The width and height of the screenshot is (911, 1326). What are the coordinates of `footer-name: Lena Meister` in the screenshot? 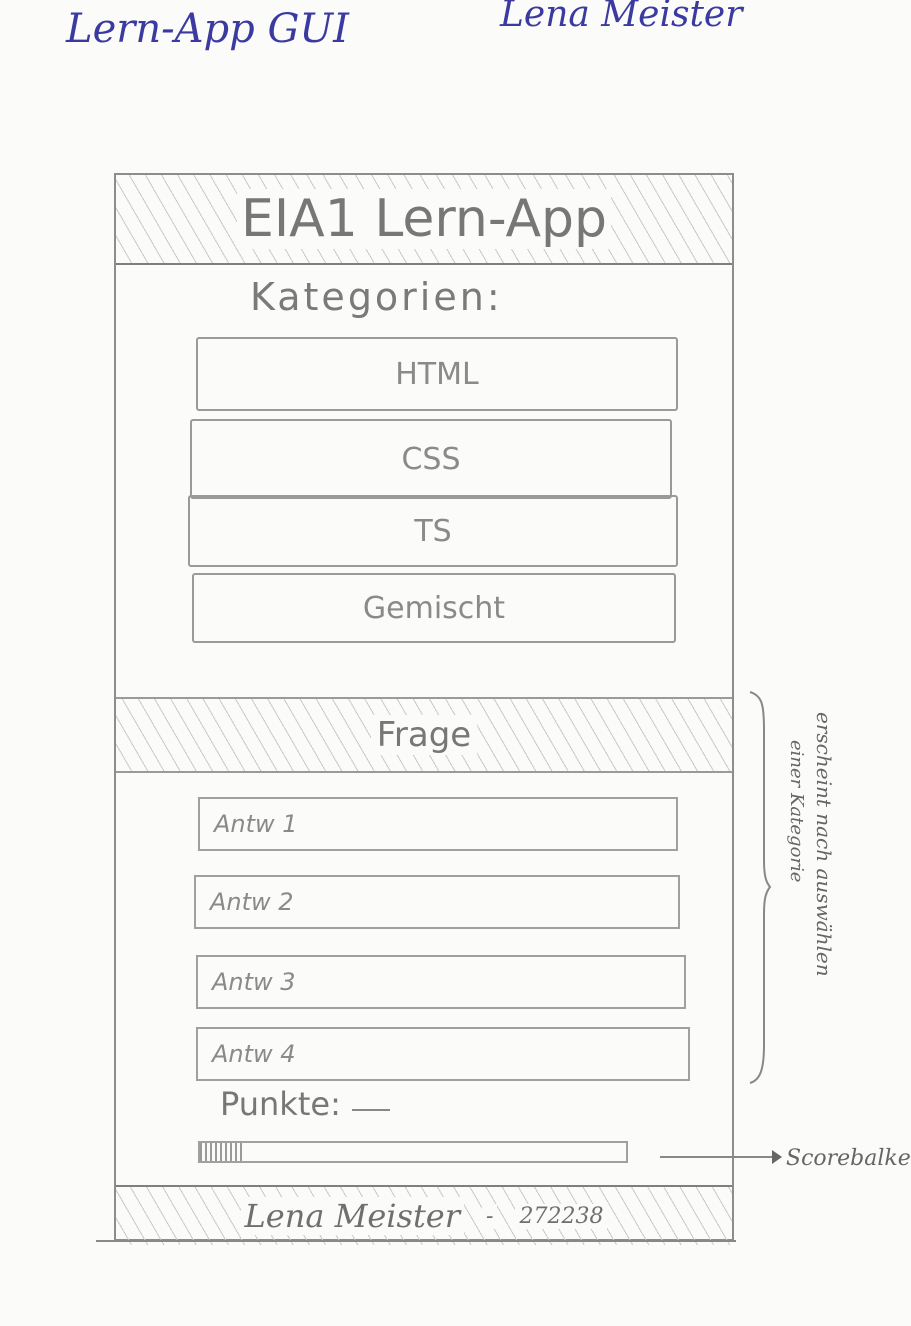 It's located at (352, 1216).